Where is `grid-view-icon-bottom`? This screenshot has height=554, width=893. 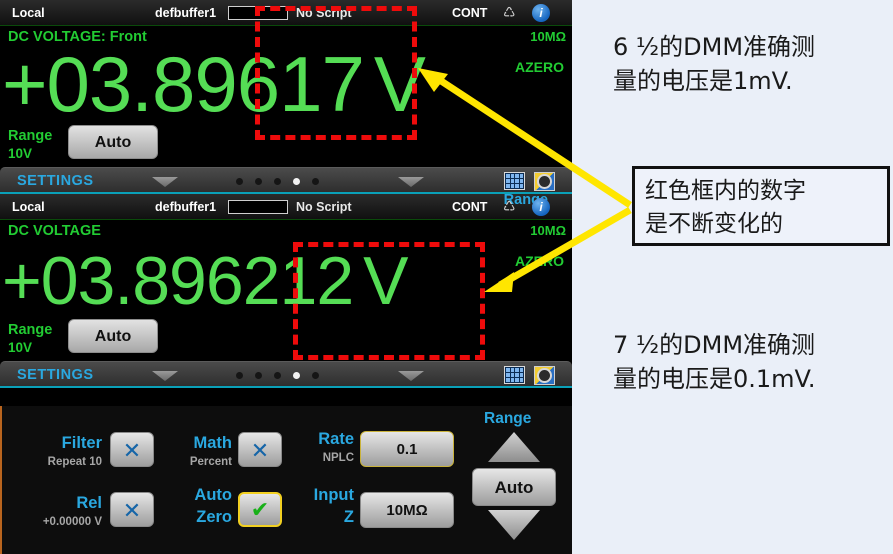 grid-view-icon-bottom is located at coordinates (514, 375).